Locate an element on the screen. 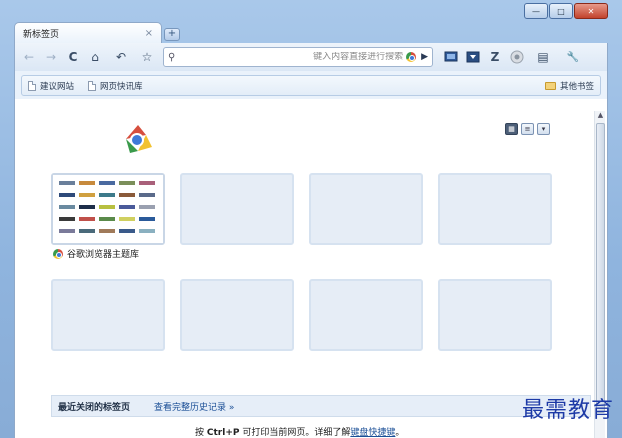 The width and height of the screenshot is (622, 438). folder-icon is located at coordinates (550, 85).